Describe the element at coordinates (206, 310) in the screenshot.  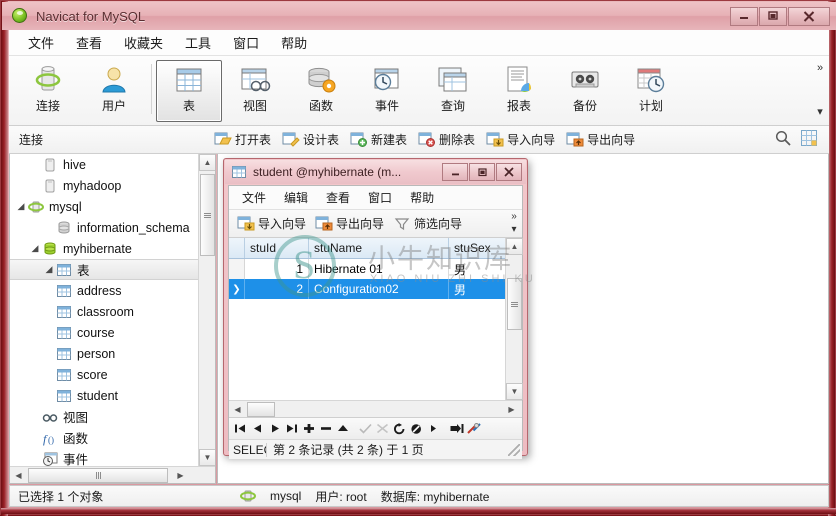
I see `tree-vertical-scrollbar: ▲ ▼` at that location.